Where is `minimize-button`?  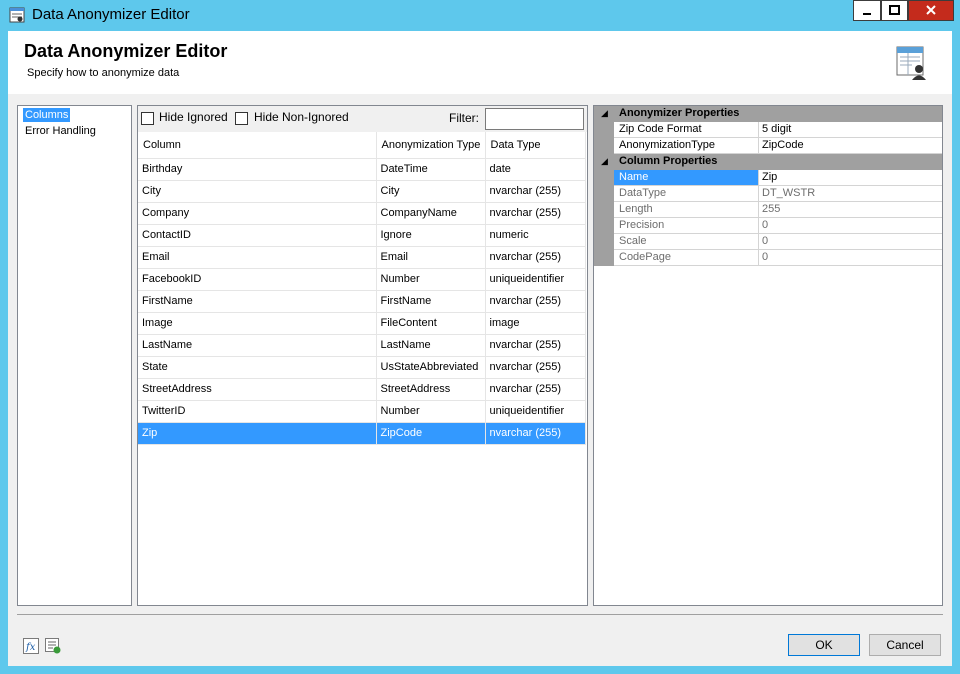 minimize-button is located at coordinates (867, 10).